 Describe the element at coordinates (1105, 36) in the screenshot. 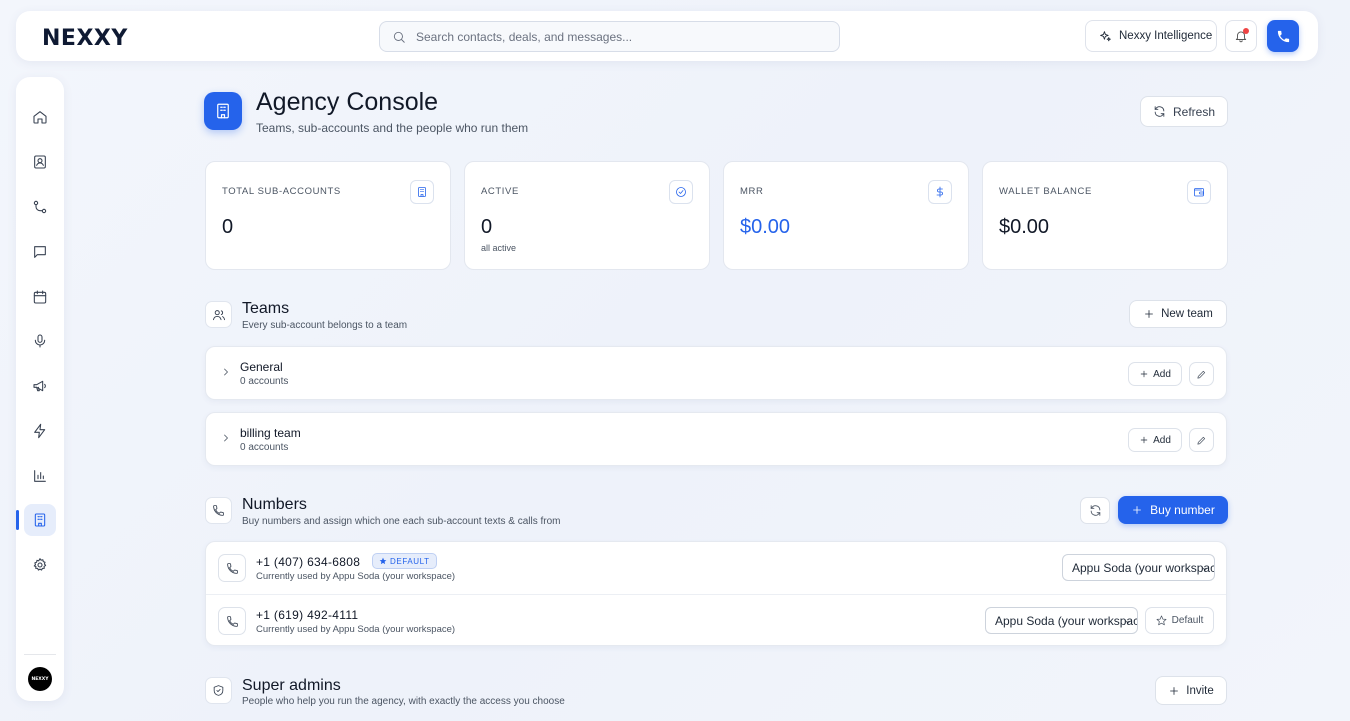

I see `sparkles-icon` at that location.